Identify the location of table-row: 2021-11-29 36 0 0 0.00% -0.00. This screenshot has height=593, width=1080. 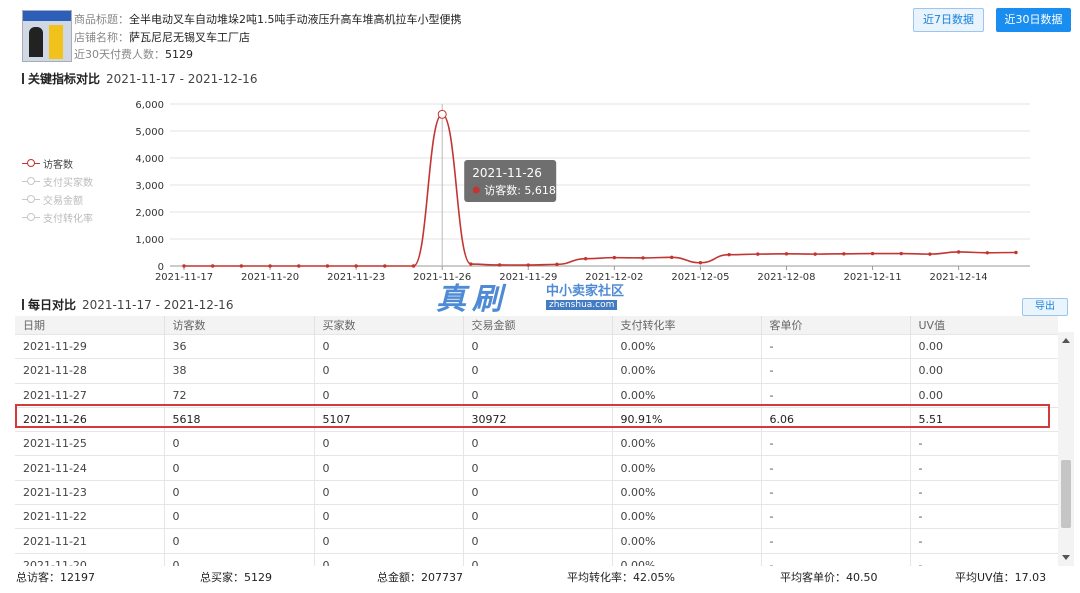
(536, 346).